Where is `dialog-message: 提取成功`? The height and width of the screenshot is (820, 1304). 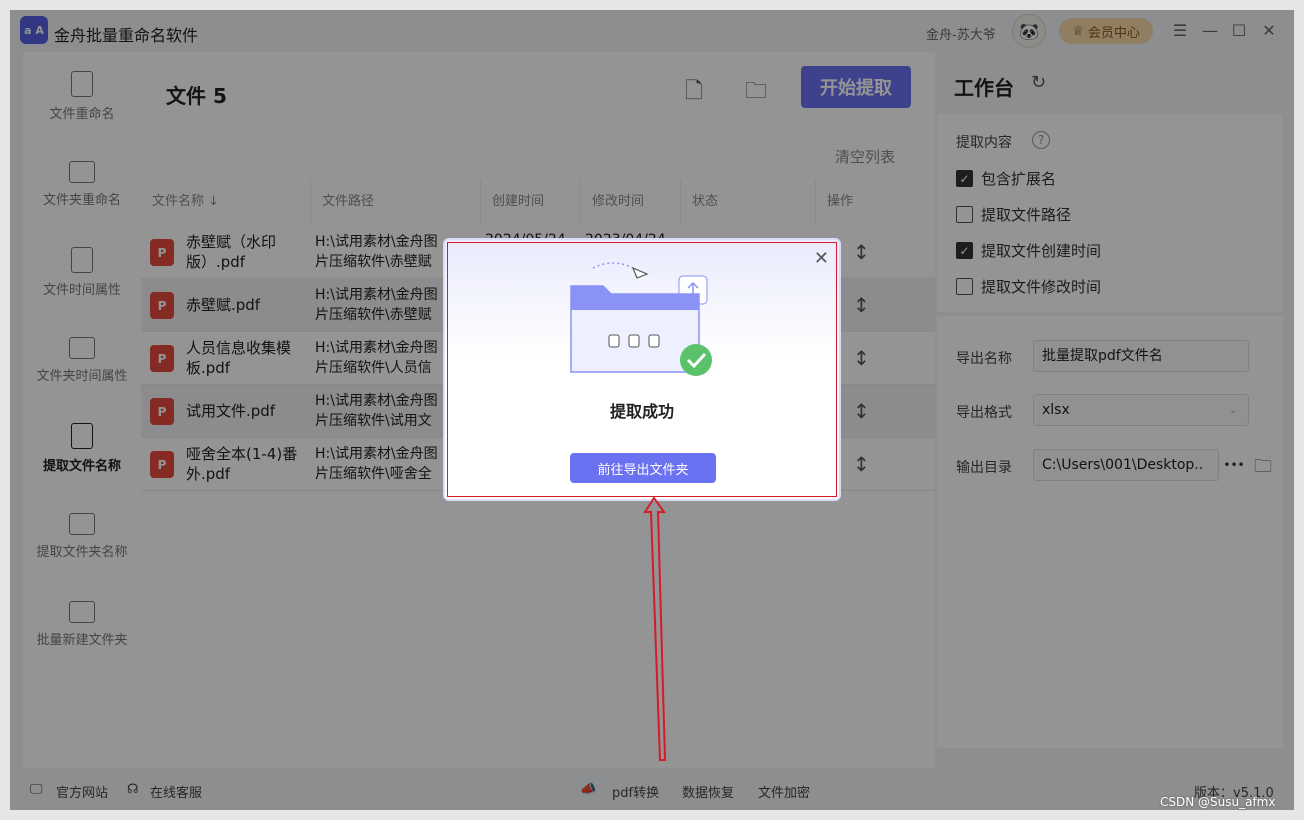
dialog-message: 提取成功 is located at coordinates (641, 411).